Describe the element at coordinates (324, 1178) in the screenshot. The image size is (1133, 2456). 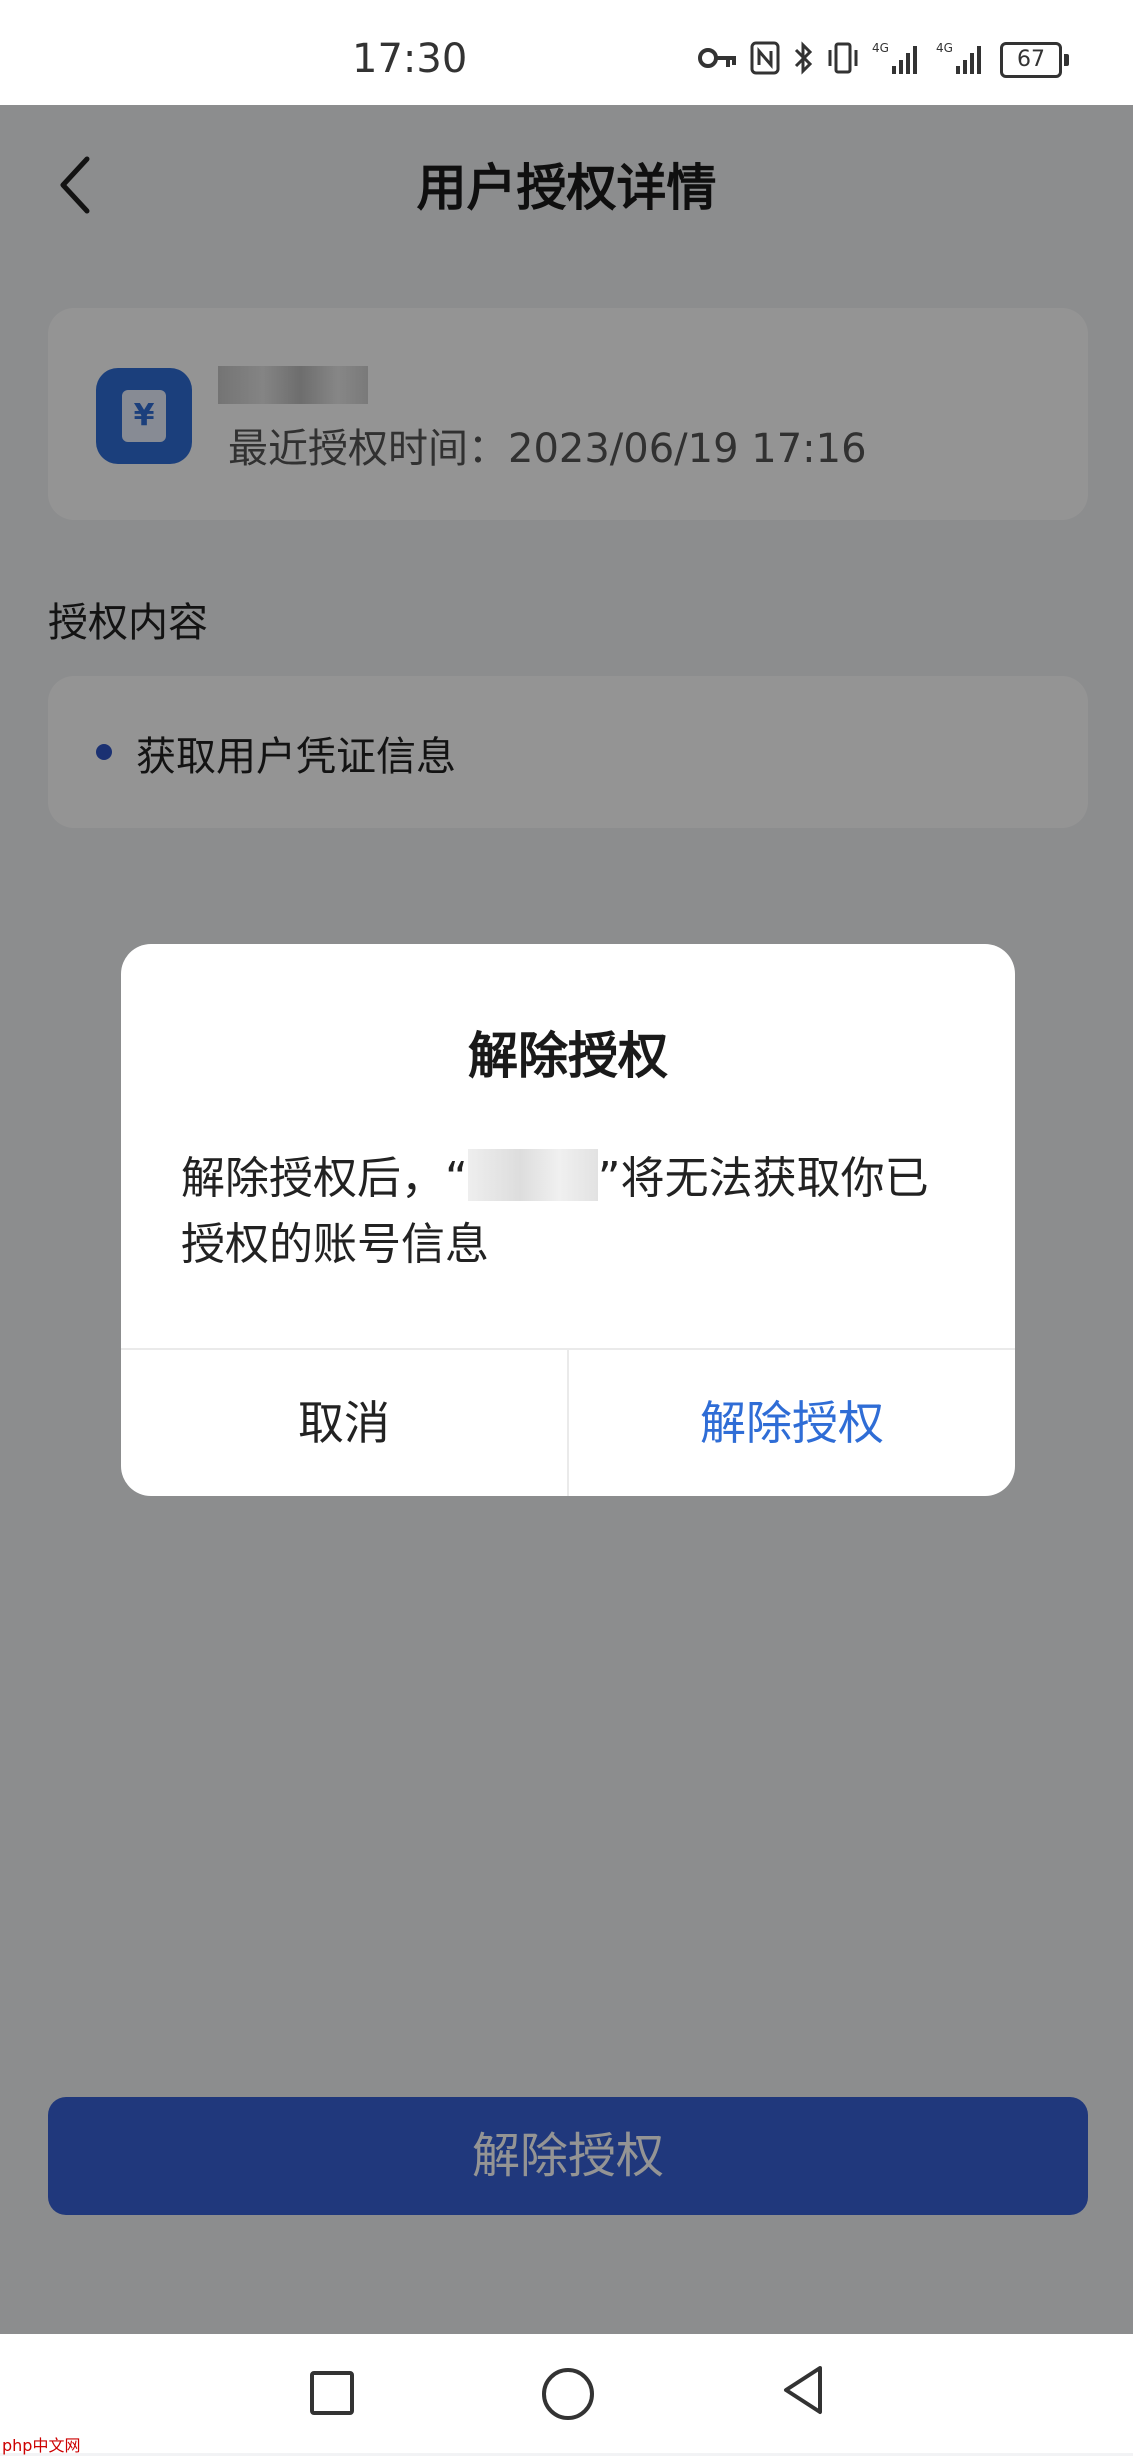
I see `dialog-message-before: 解除授权后，“` at that location.